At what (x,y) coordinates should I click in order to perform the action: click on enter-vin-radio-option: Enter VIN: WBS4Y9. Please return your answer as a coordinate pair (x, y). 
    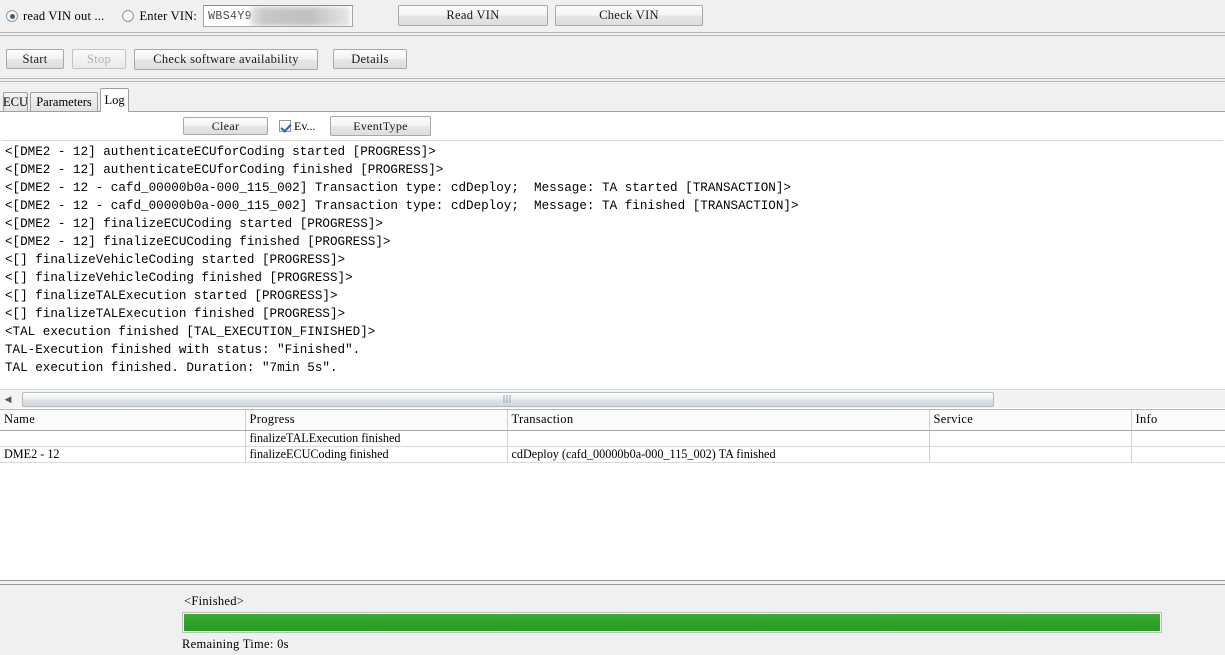
    Looking at the image, I should click on (238, 16).